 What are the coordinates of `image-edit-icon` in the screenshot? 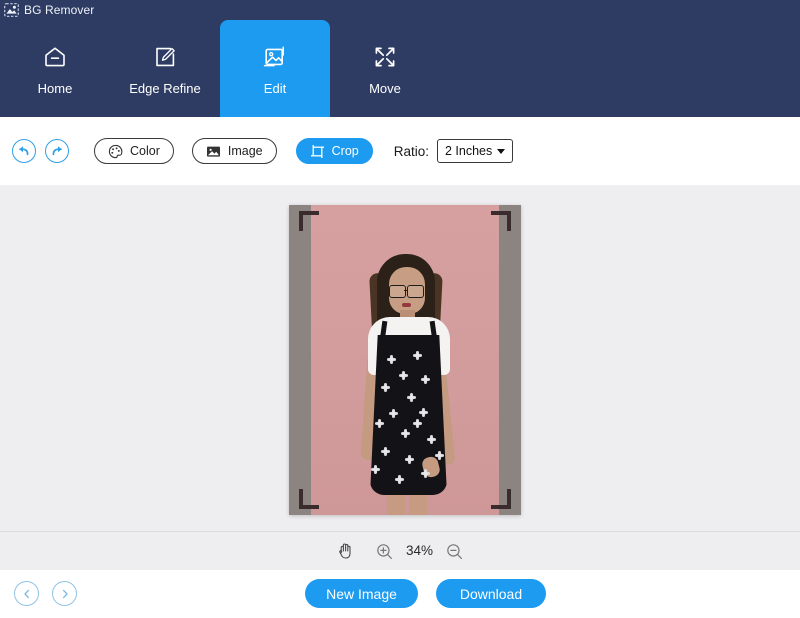 It's located at (275, 57).